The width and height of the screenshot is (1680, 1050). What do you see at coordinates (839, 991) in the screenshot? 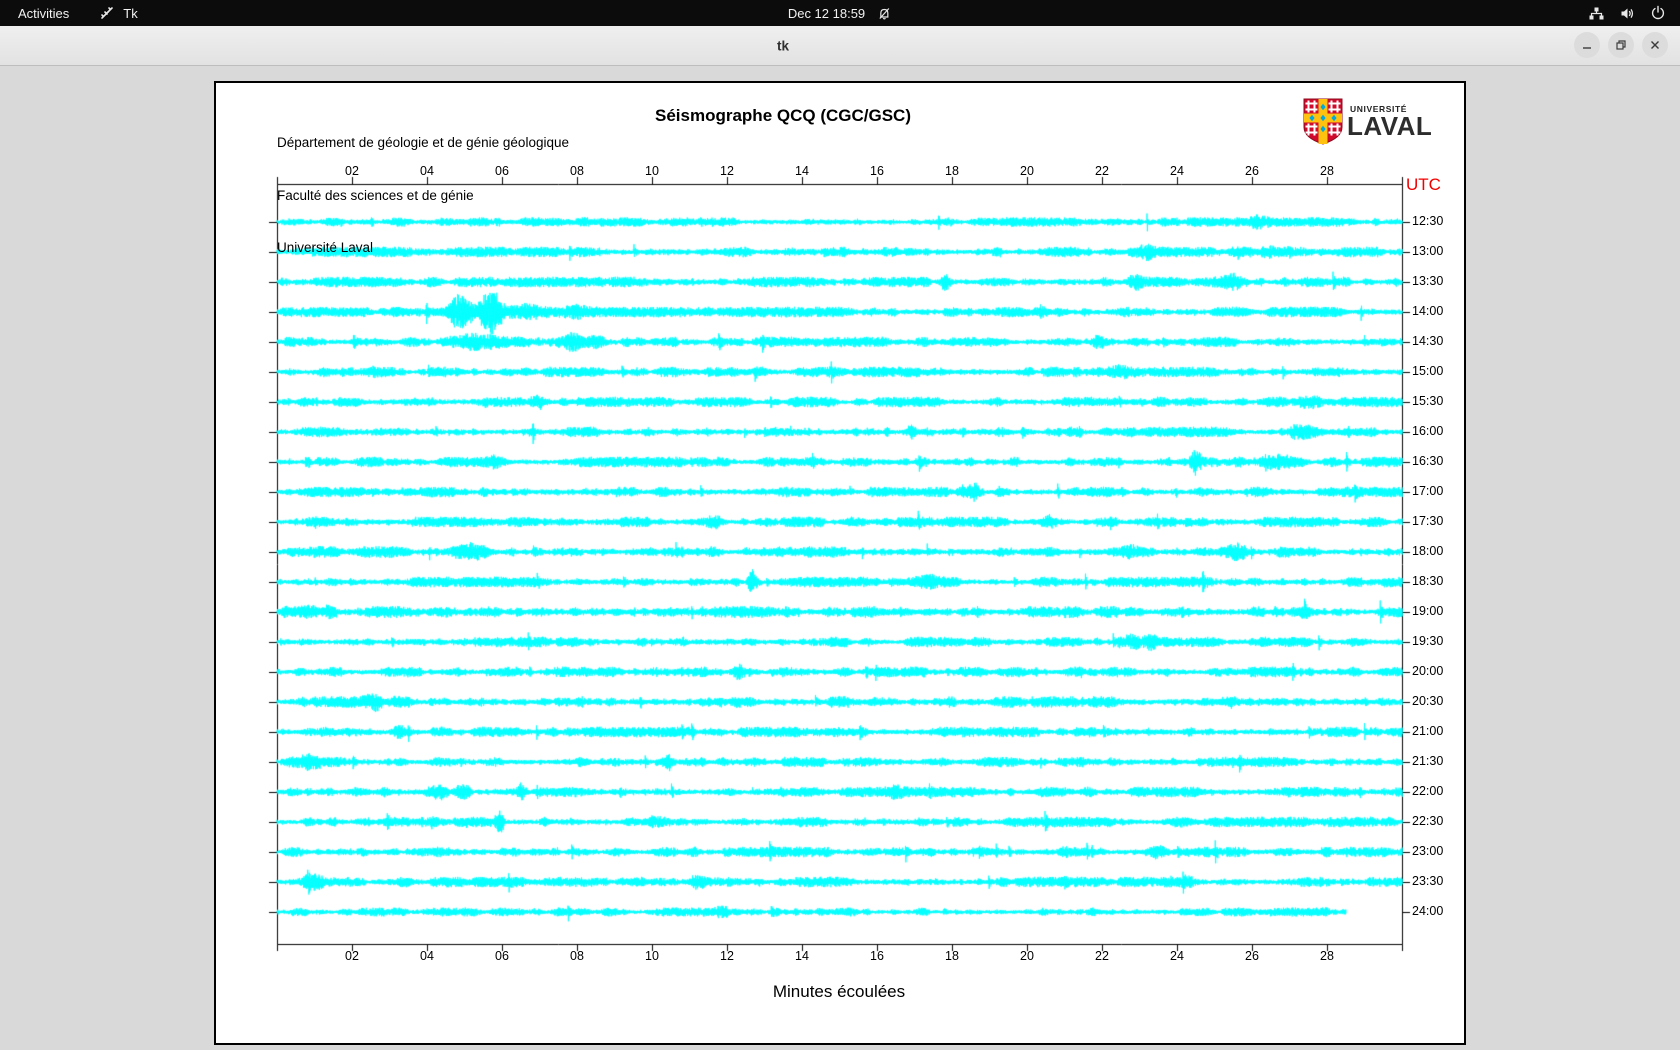
I see `x-axis-label: Minutes écoulées` at bounding box center [839, 991].